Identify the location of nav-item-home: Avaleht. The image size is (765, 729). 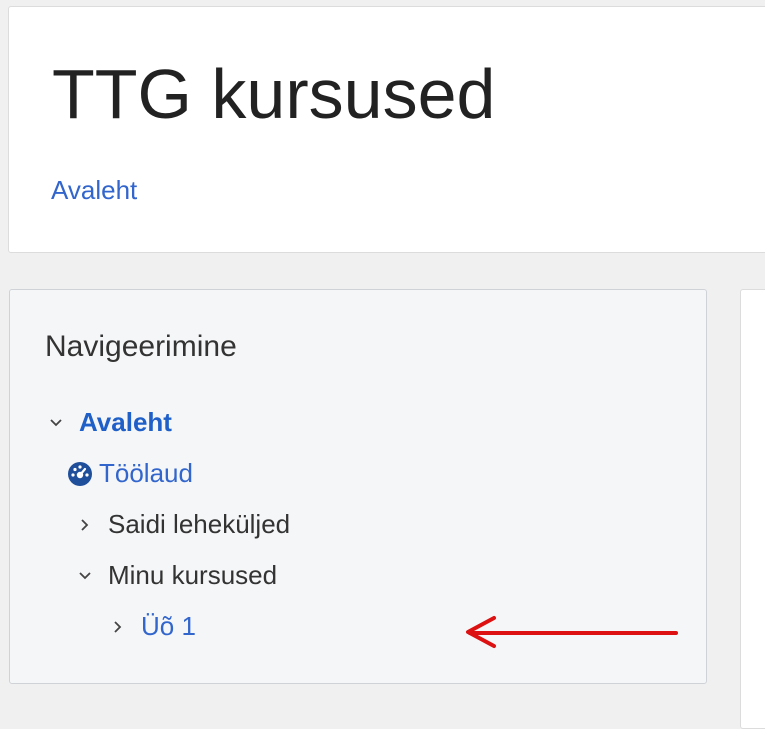
(108, 422).